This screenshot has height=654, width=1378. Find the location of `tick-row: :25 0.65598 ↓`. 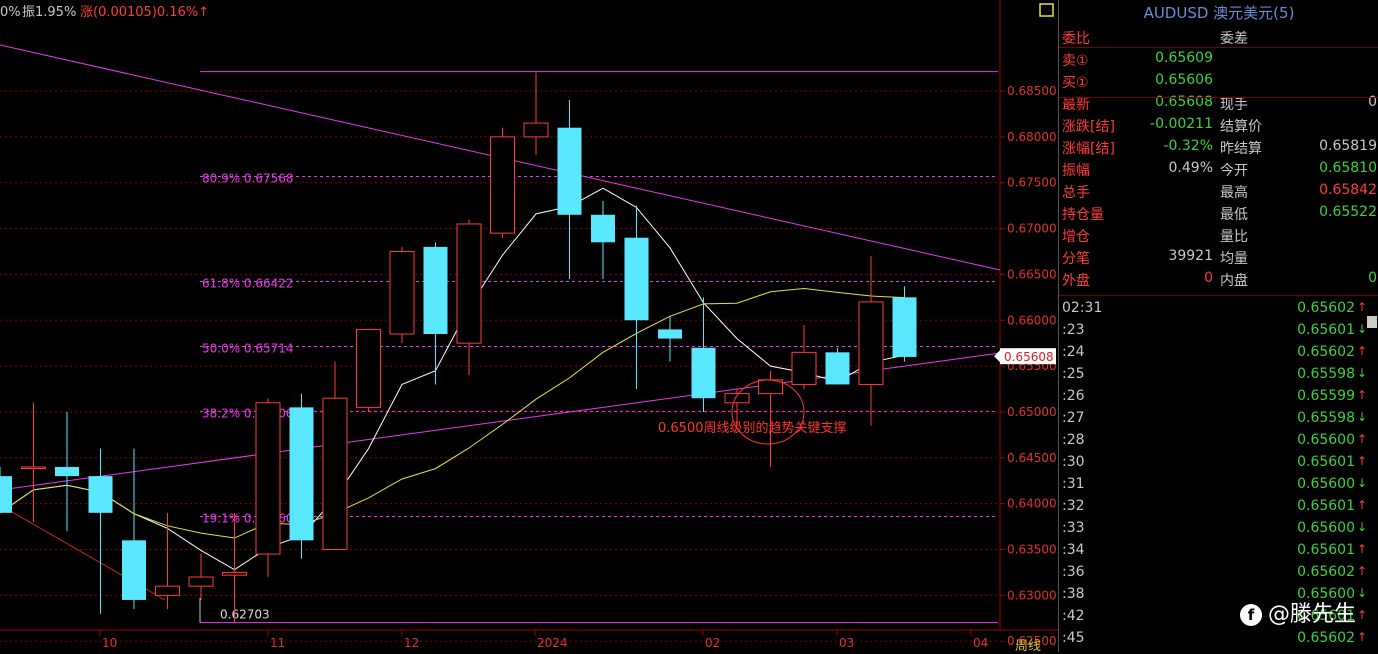

tick-row: :25 0.65598 ↓ is located at coordinates (1218, 375).